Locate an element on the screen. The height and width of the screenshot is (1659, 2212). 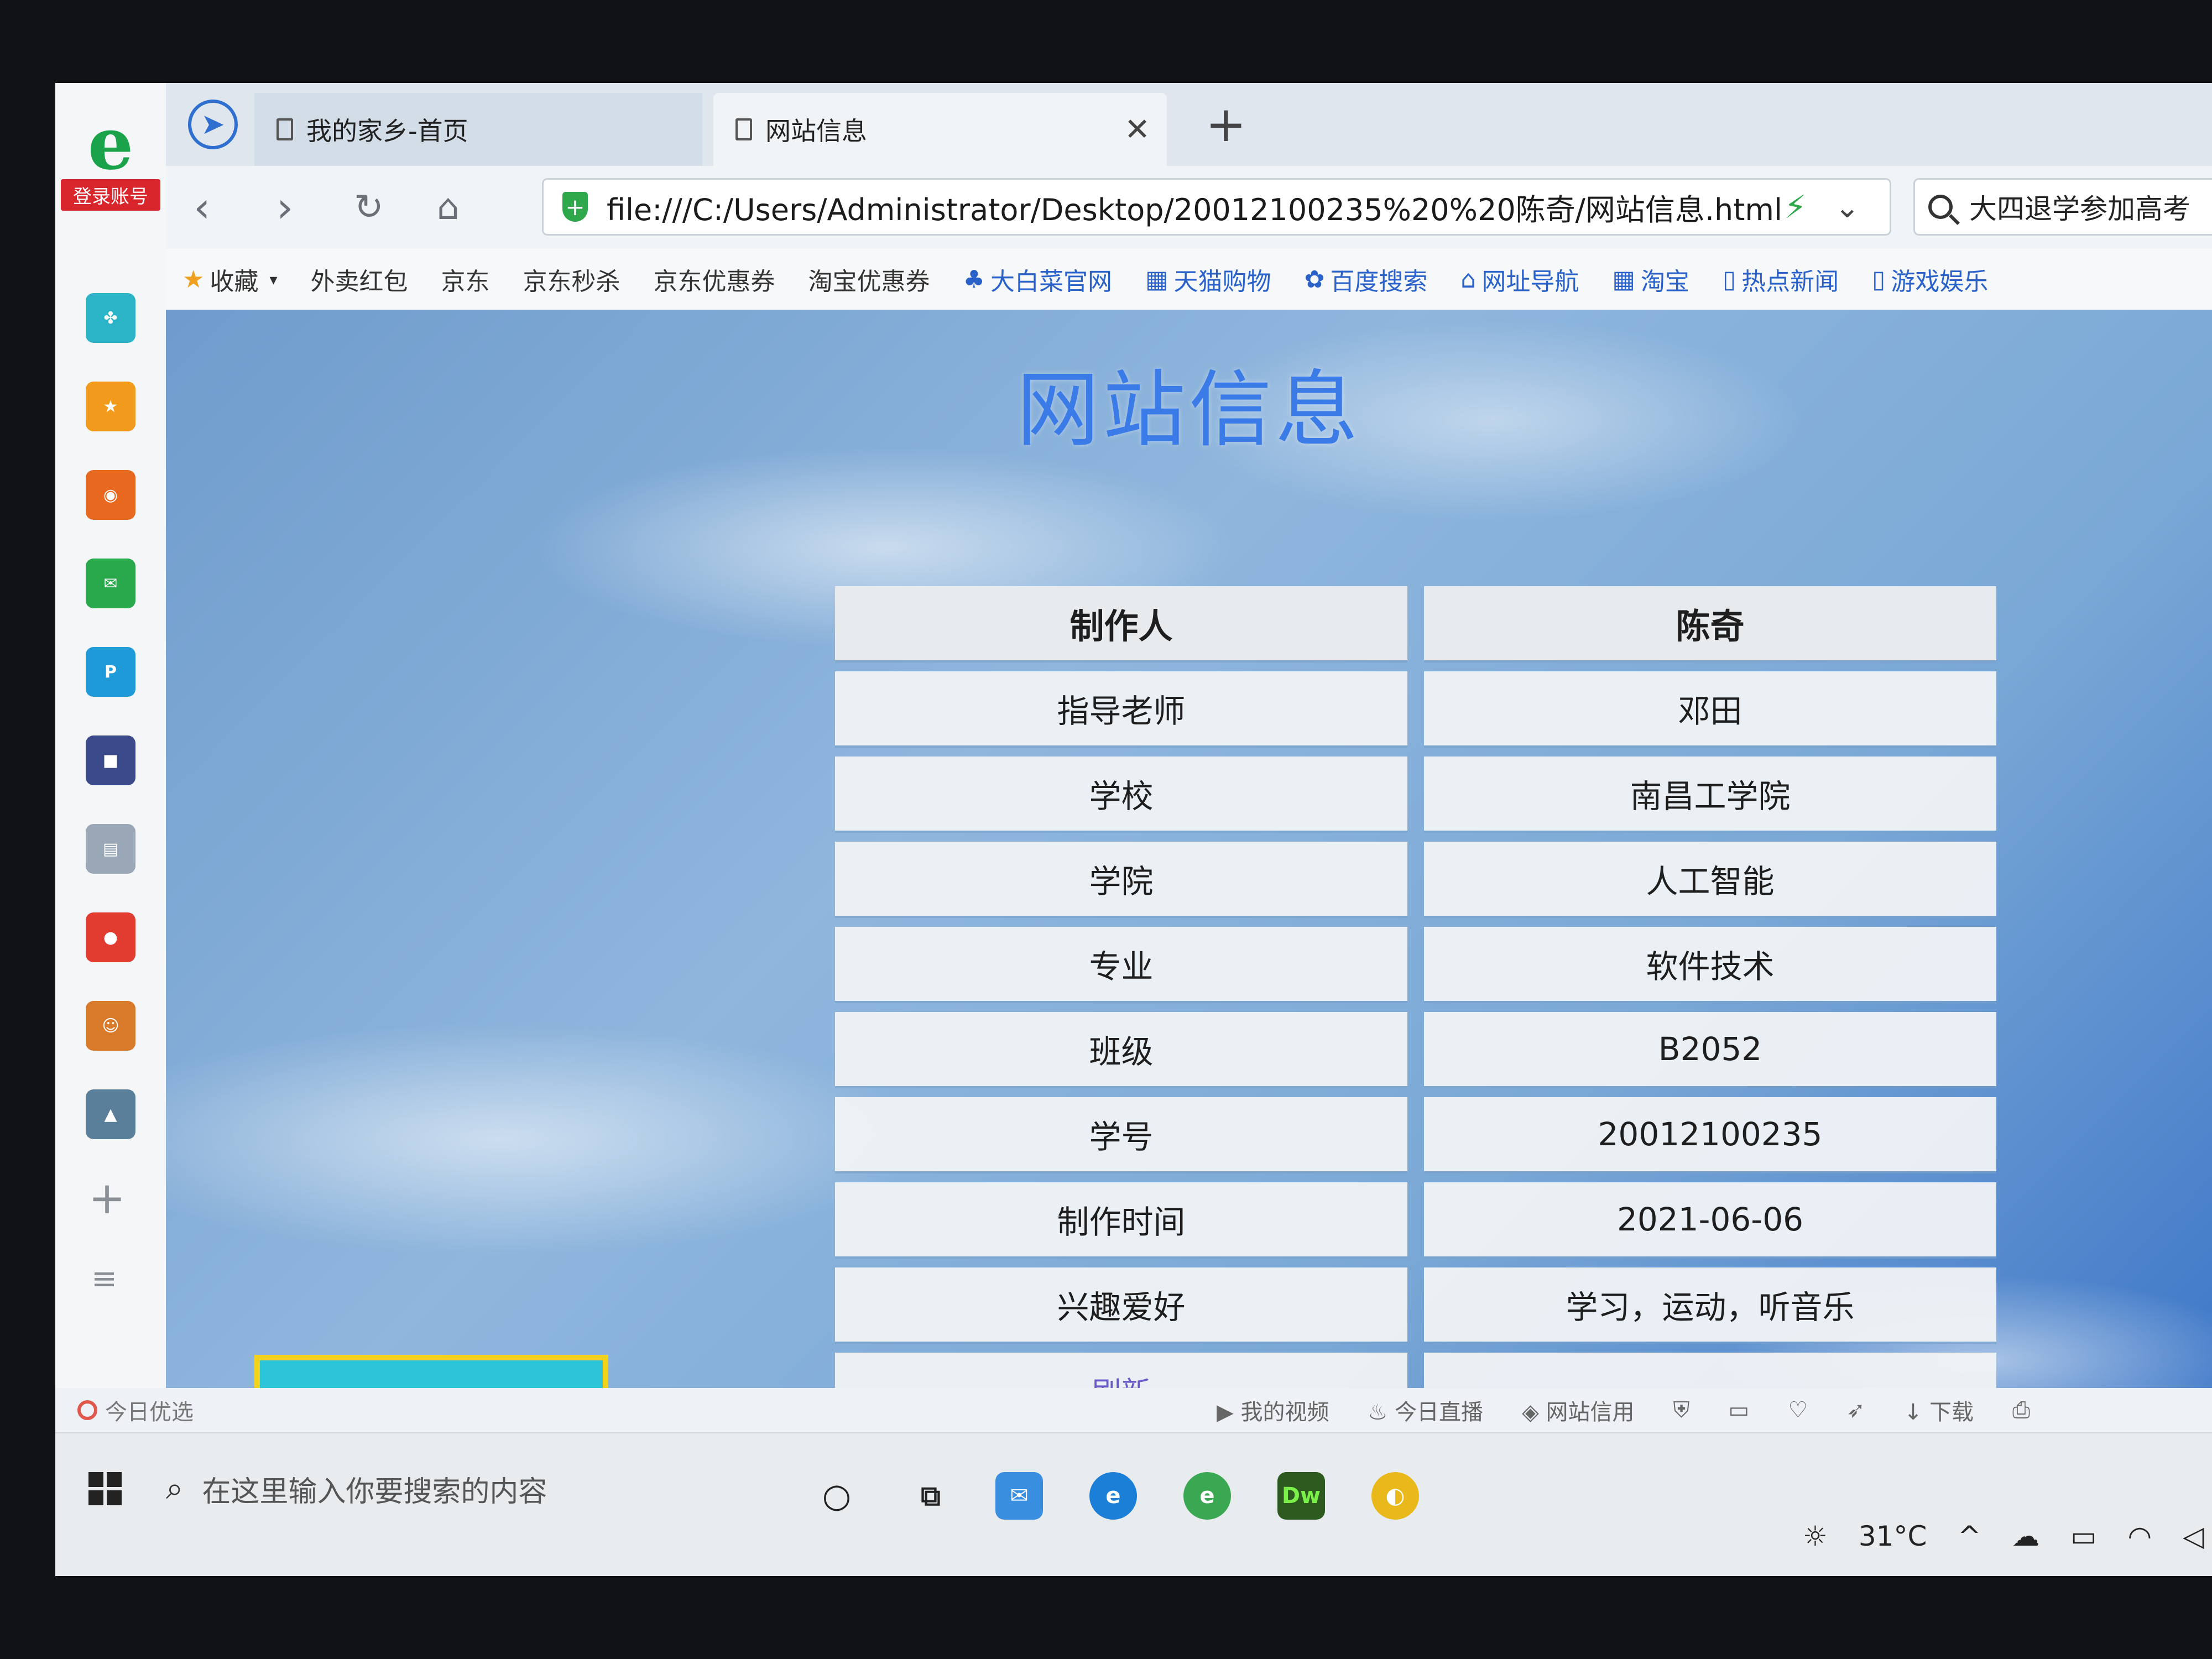
bookmark-item: ▯ 游戏娱乐 is located at coordinates (1930, 280).